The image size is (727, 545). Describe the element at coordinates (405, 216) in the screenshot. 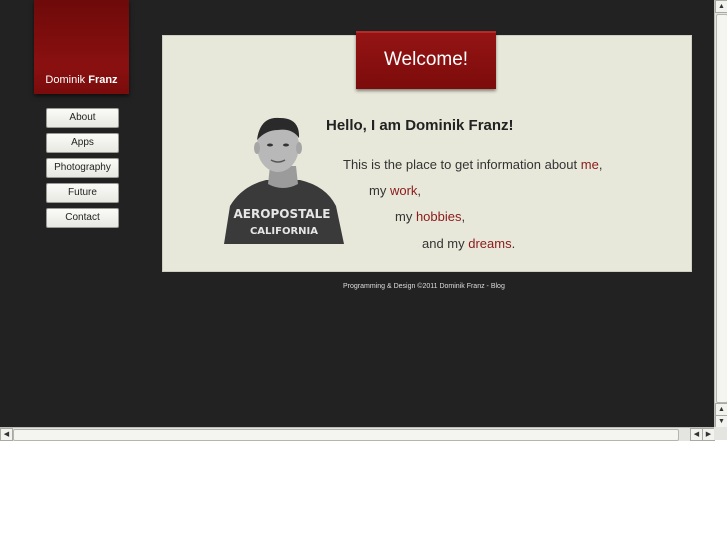

I see `intro-text-3: my` at that location.